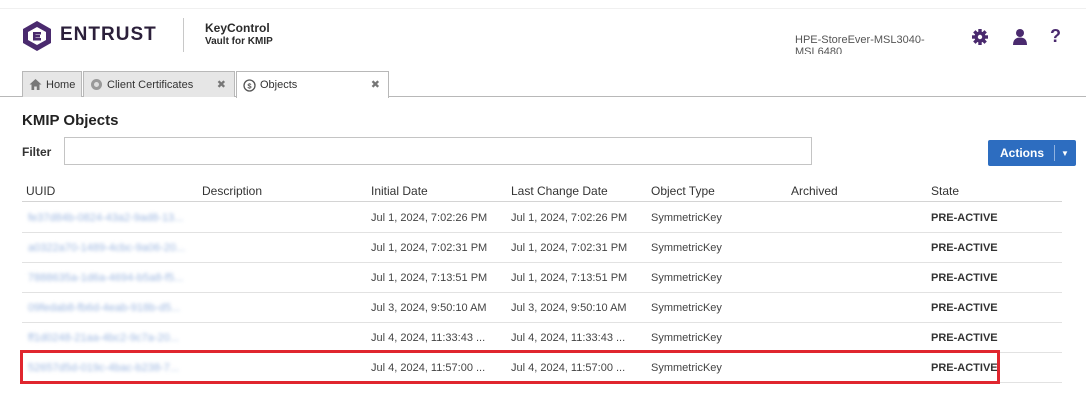  I want to click on product-title: KeyControl, so click(237, 28).